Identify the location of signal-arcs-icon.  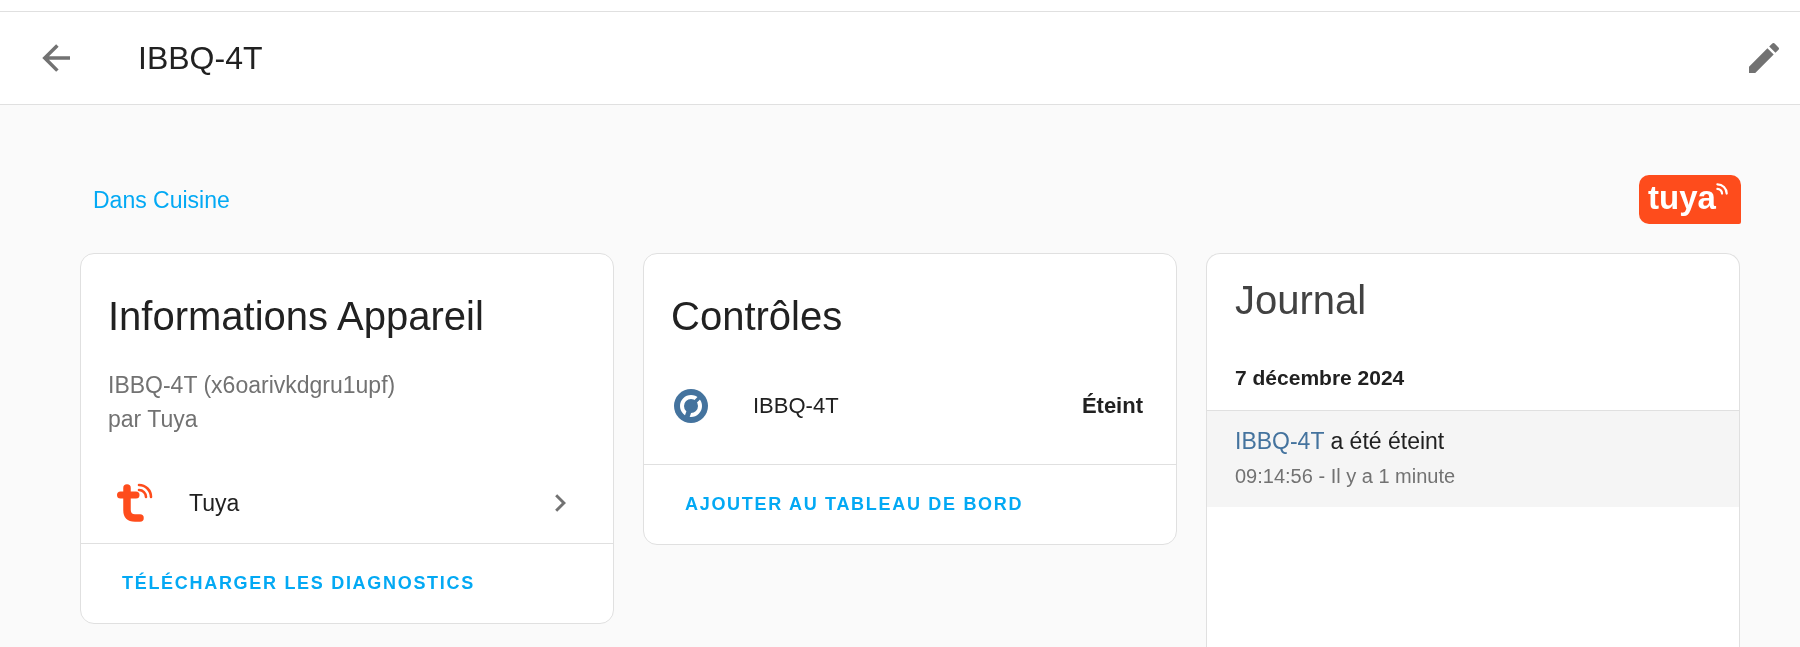
(1722, 188).